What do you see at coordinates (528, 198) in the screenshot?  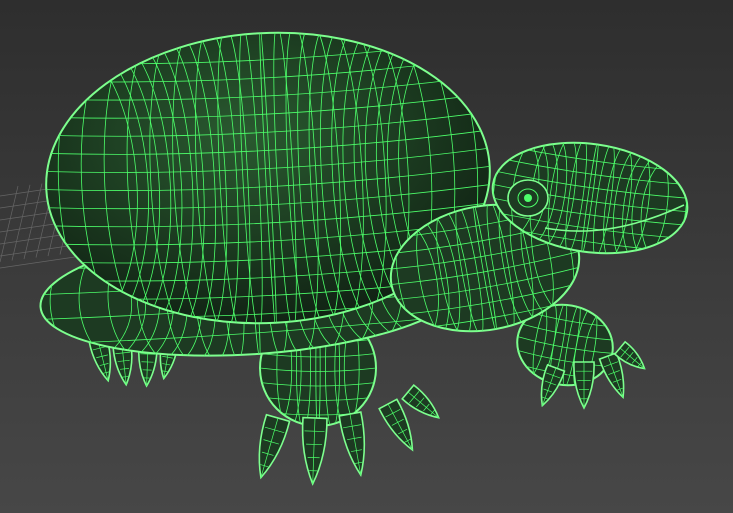 I see `turtle-eye` at bounding box center [528, 198].